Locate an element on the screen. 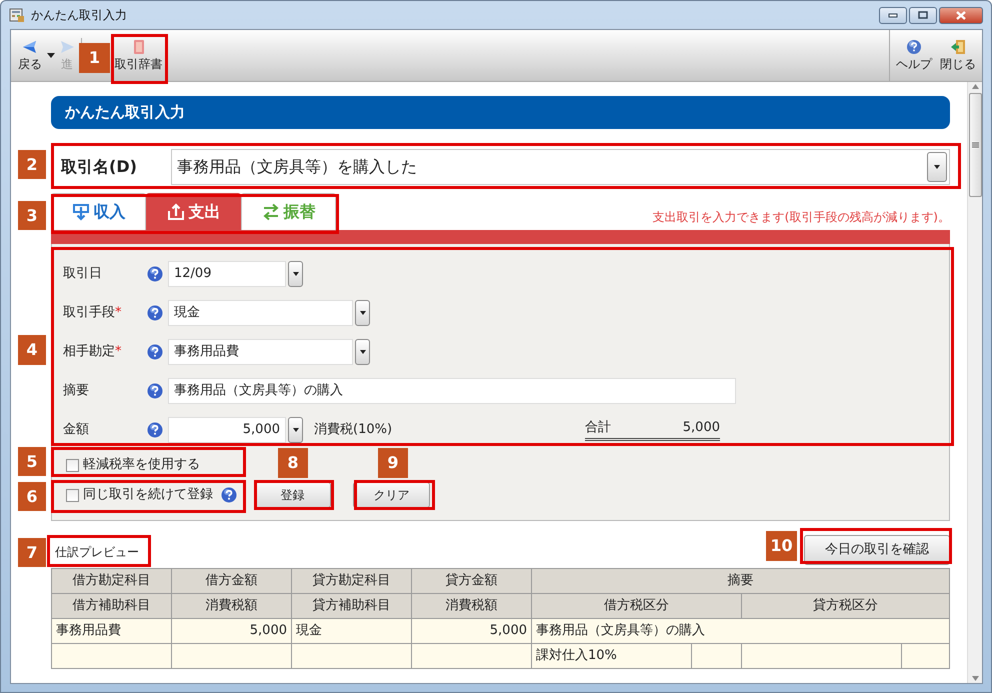 The height and width of the screenshot is (693, 992). callout-number: 2 is located at coordinates (32, 164).